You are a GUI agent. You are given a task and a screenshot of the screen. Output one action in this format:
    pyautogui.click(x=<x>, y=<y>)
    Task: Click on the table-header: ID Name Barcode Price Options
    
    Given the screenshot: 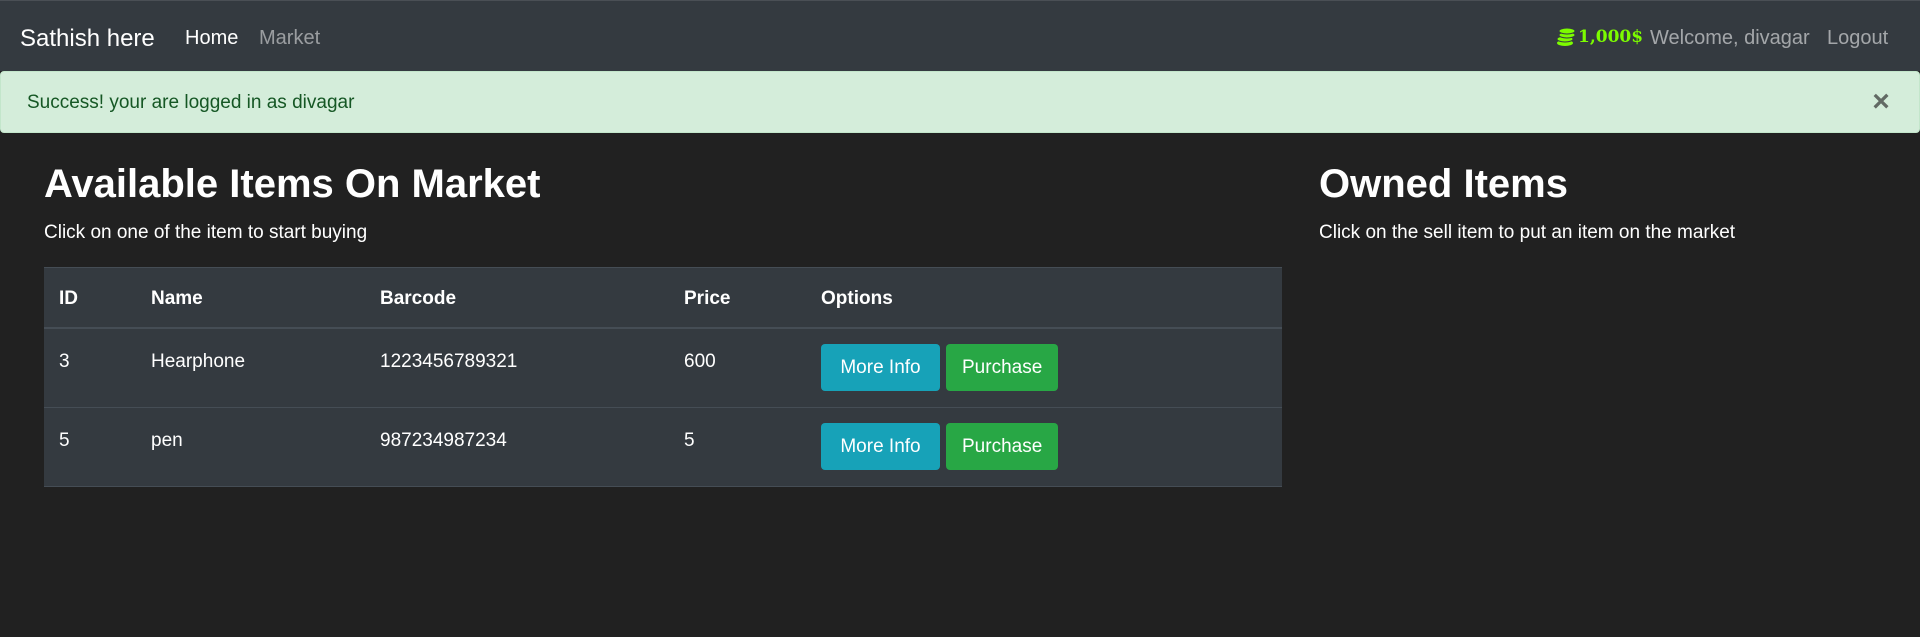 What is the action you would take?
    pyautogui.click(x=663, y=298)
    